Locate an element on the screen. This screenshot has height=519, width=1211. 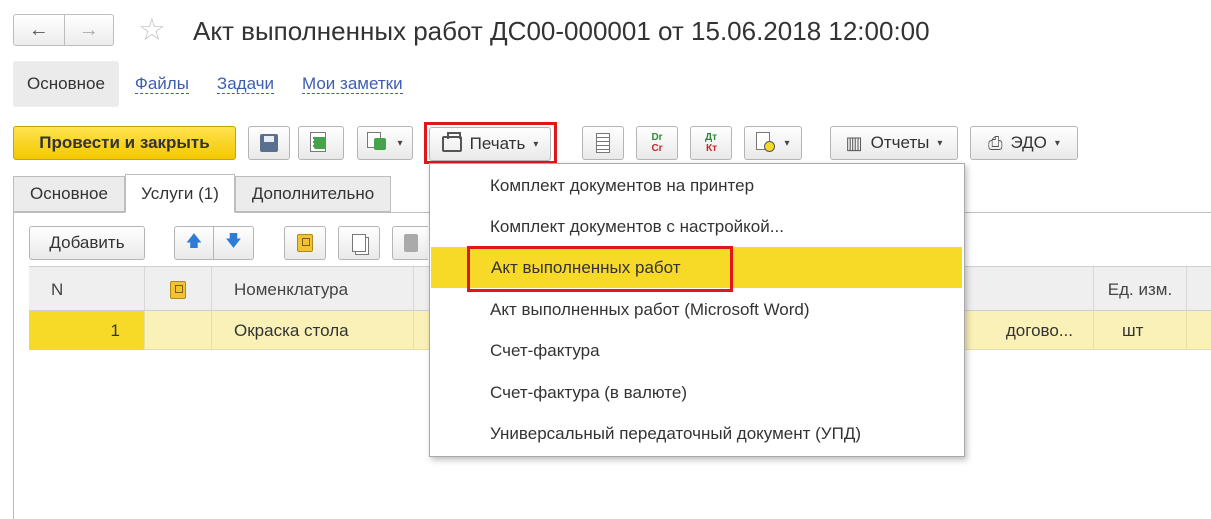
move-down-button: 🡇 is located at coordinates (233, 243).